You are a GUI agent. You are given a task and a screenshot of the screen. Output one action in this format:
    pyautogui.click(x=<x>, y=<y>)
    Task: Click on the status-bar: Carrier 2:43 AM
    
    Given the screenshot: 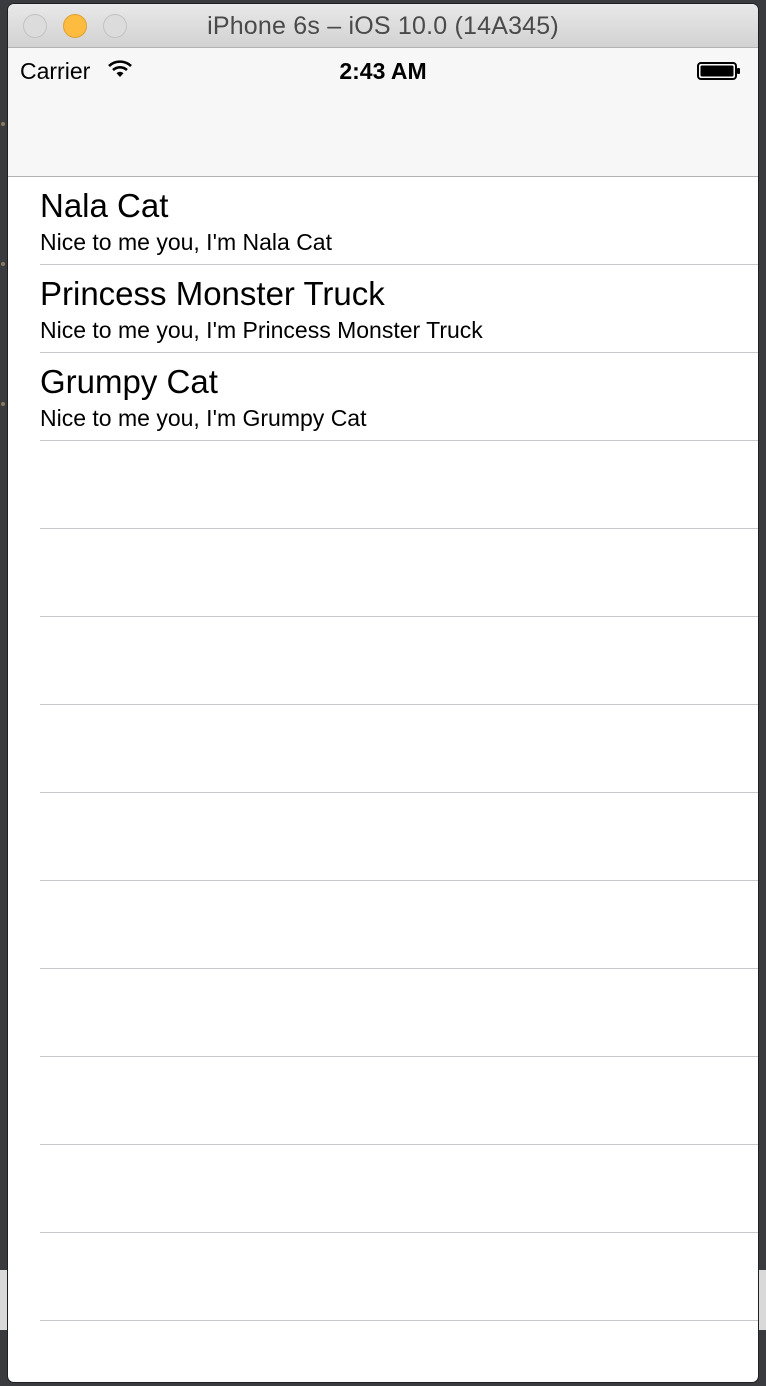 What is the action you would take?
    pyautogui.click(x=383, y=70)
    